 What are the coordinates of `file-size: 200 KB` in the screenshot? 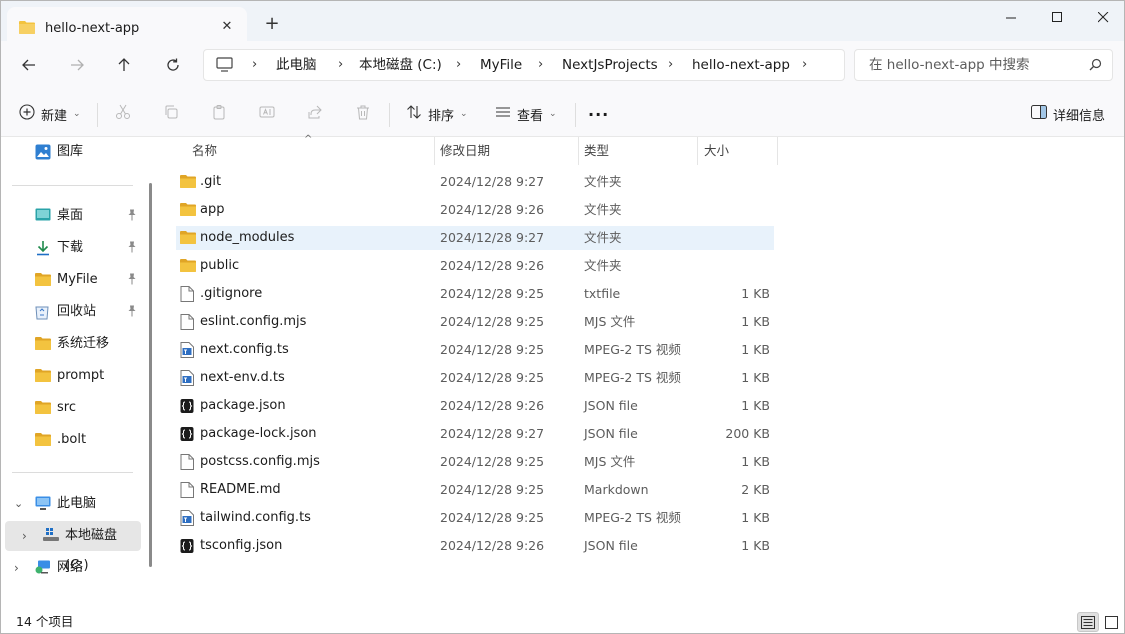 It's located at (747, 433).